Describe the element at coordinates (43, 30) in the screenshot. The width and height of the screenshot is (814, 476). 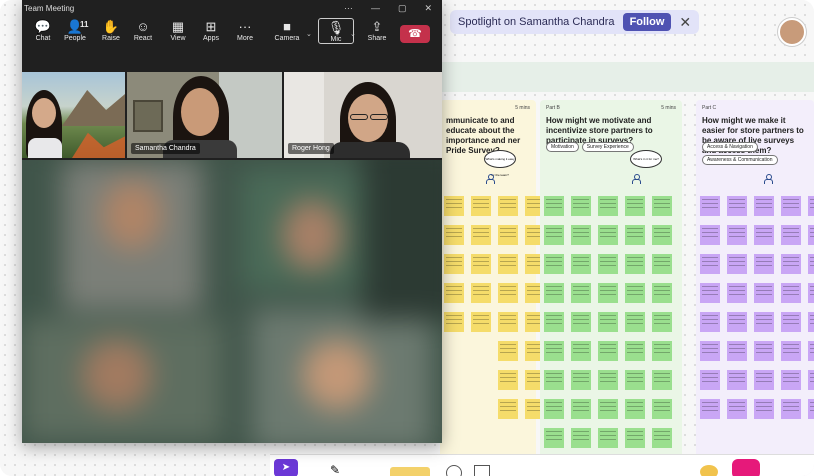
I see `chat-button: 💬 Chat` at that location.